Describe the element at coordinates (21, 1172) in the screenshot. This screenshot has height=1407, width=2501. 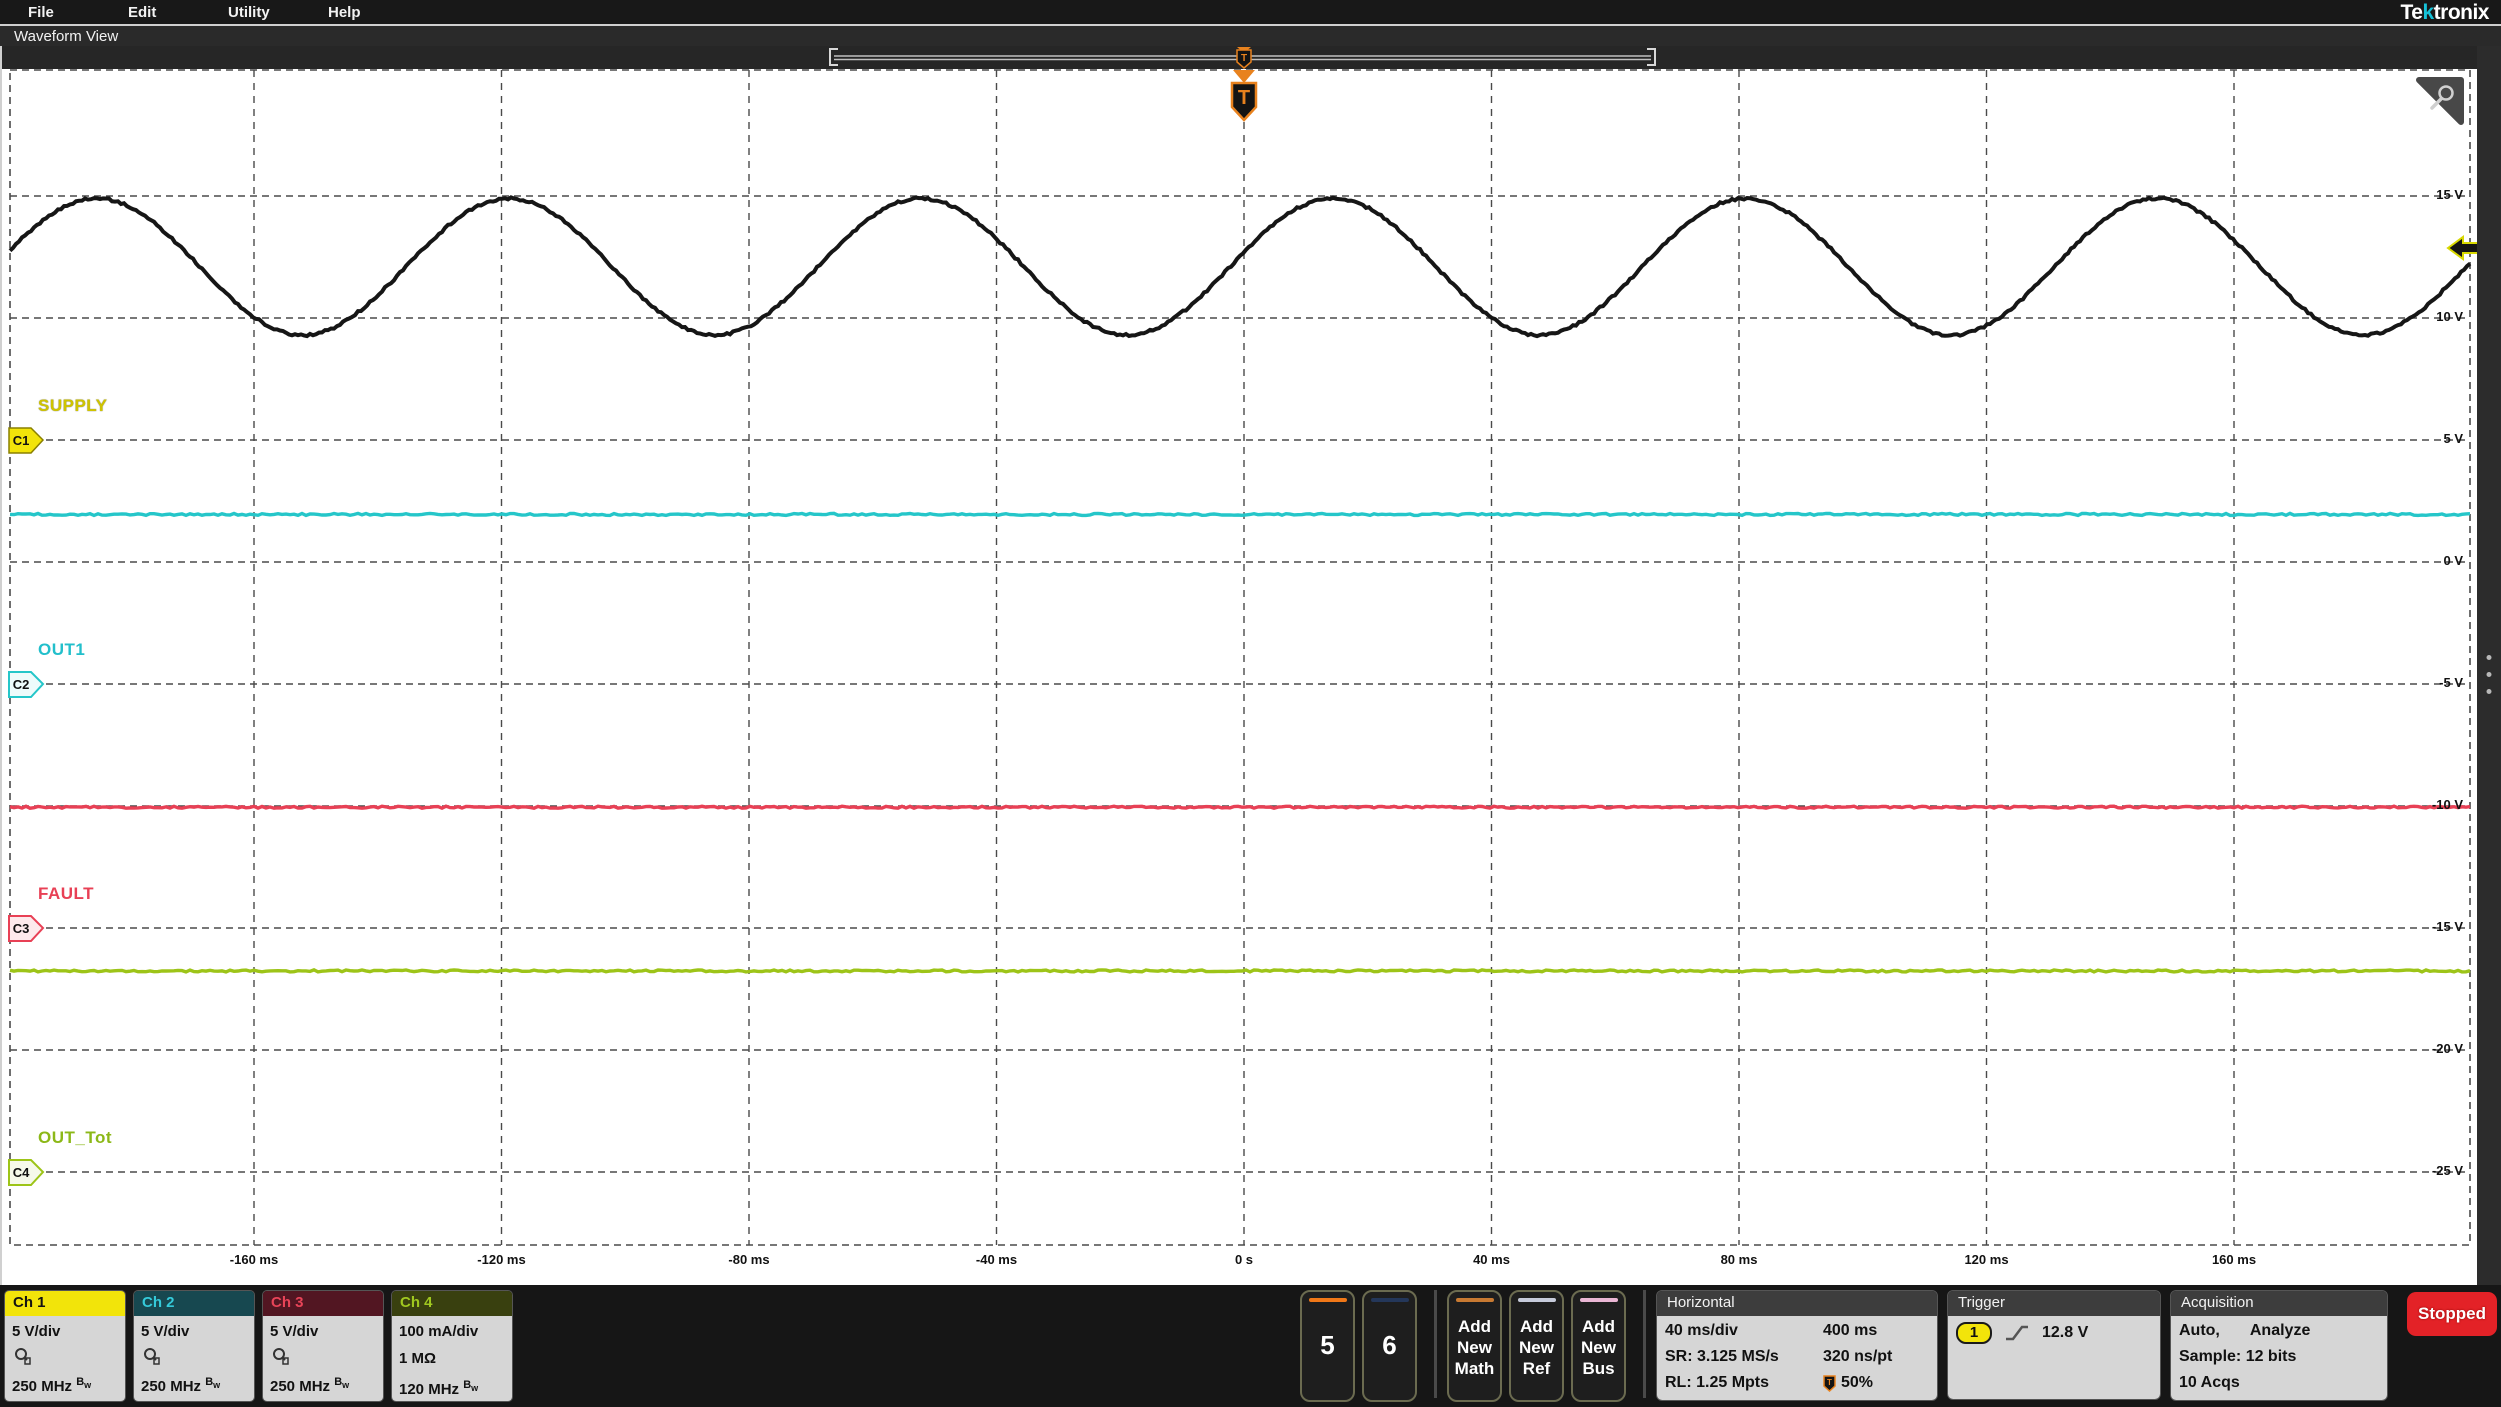
I see `svg-text: C4` at that location.